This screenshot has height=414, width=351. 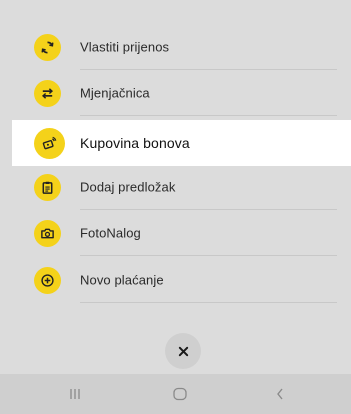 I want to click on menu-item-label: Mjenjačnica, so click(x=115, y=93).